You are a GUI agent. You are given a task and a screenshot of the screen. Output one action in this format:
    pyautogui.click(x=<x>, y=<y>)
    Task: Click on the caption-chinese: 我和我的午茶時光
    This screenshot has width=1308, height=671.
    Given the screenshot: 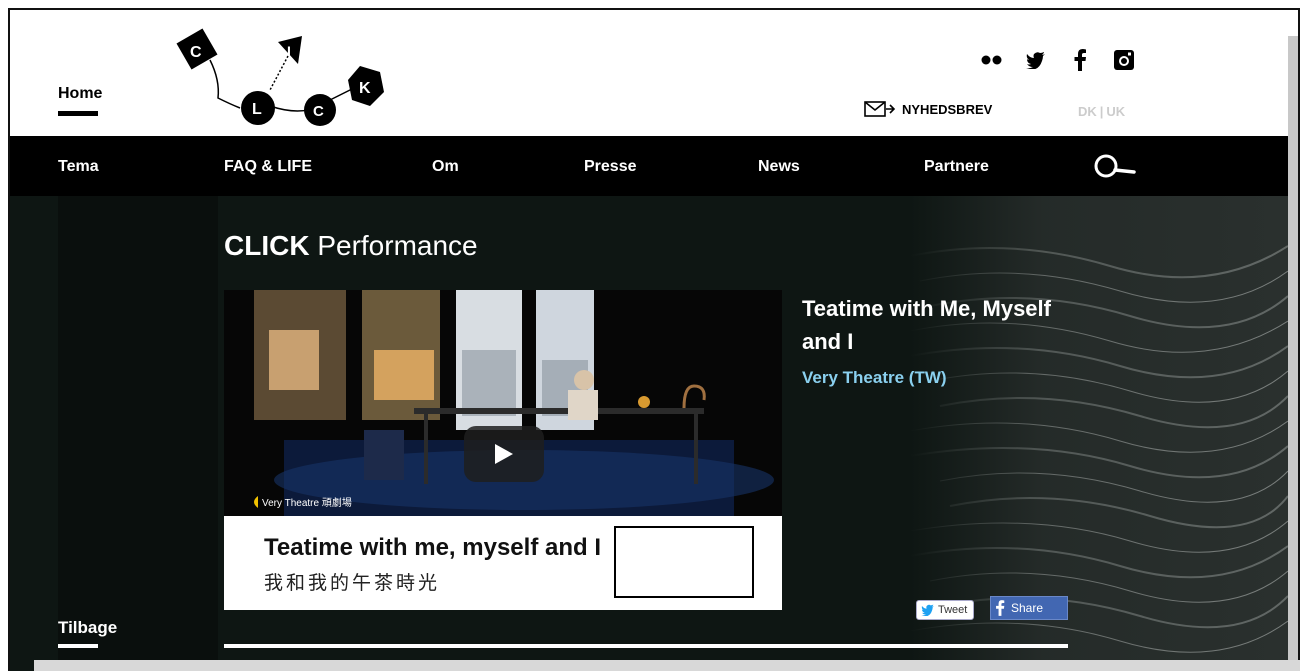 What is the action you would take?
    pyautogui.click(x=352, y=583)
    